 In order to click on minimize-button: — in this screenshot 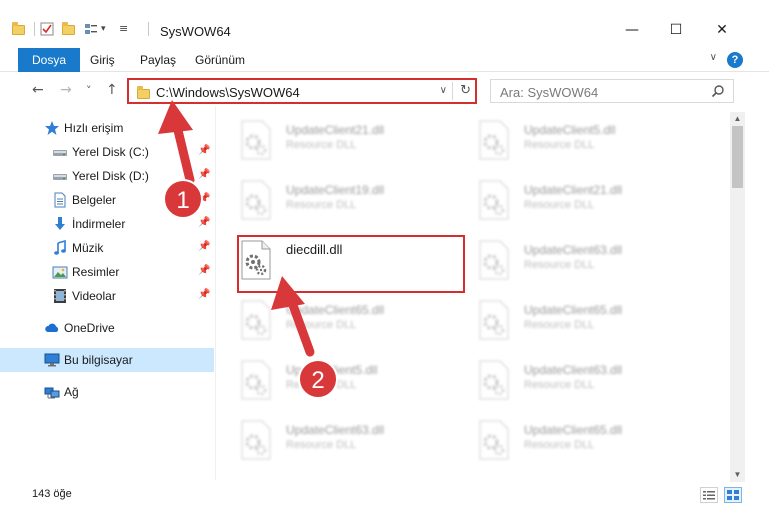, I will do `click(632, 31)`.